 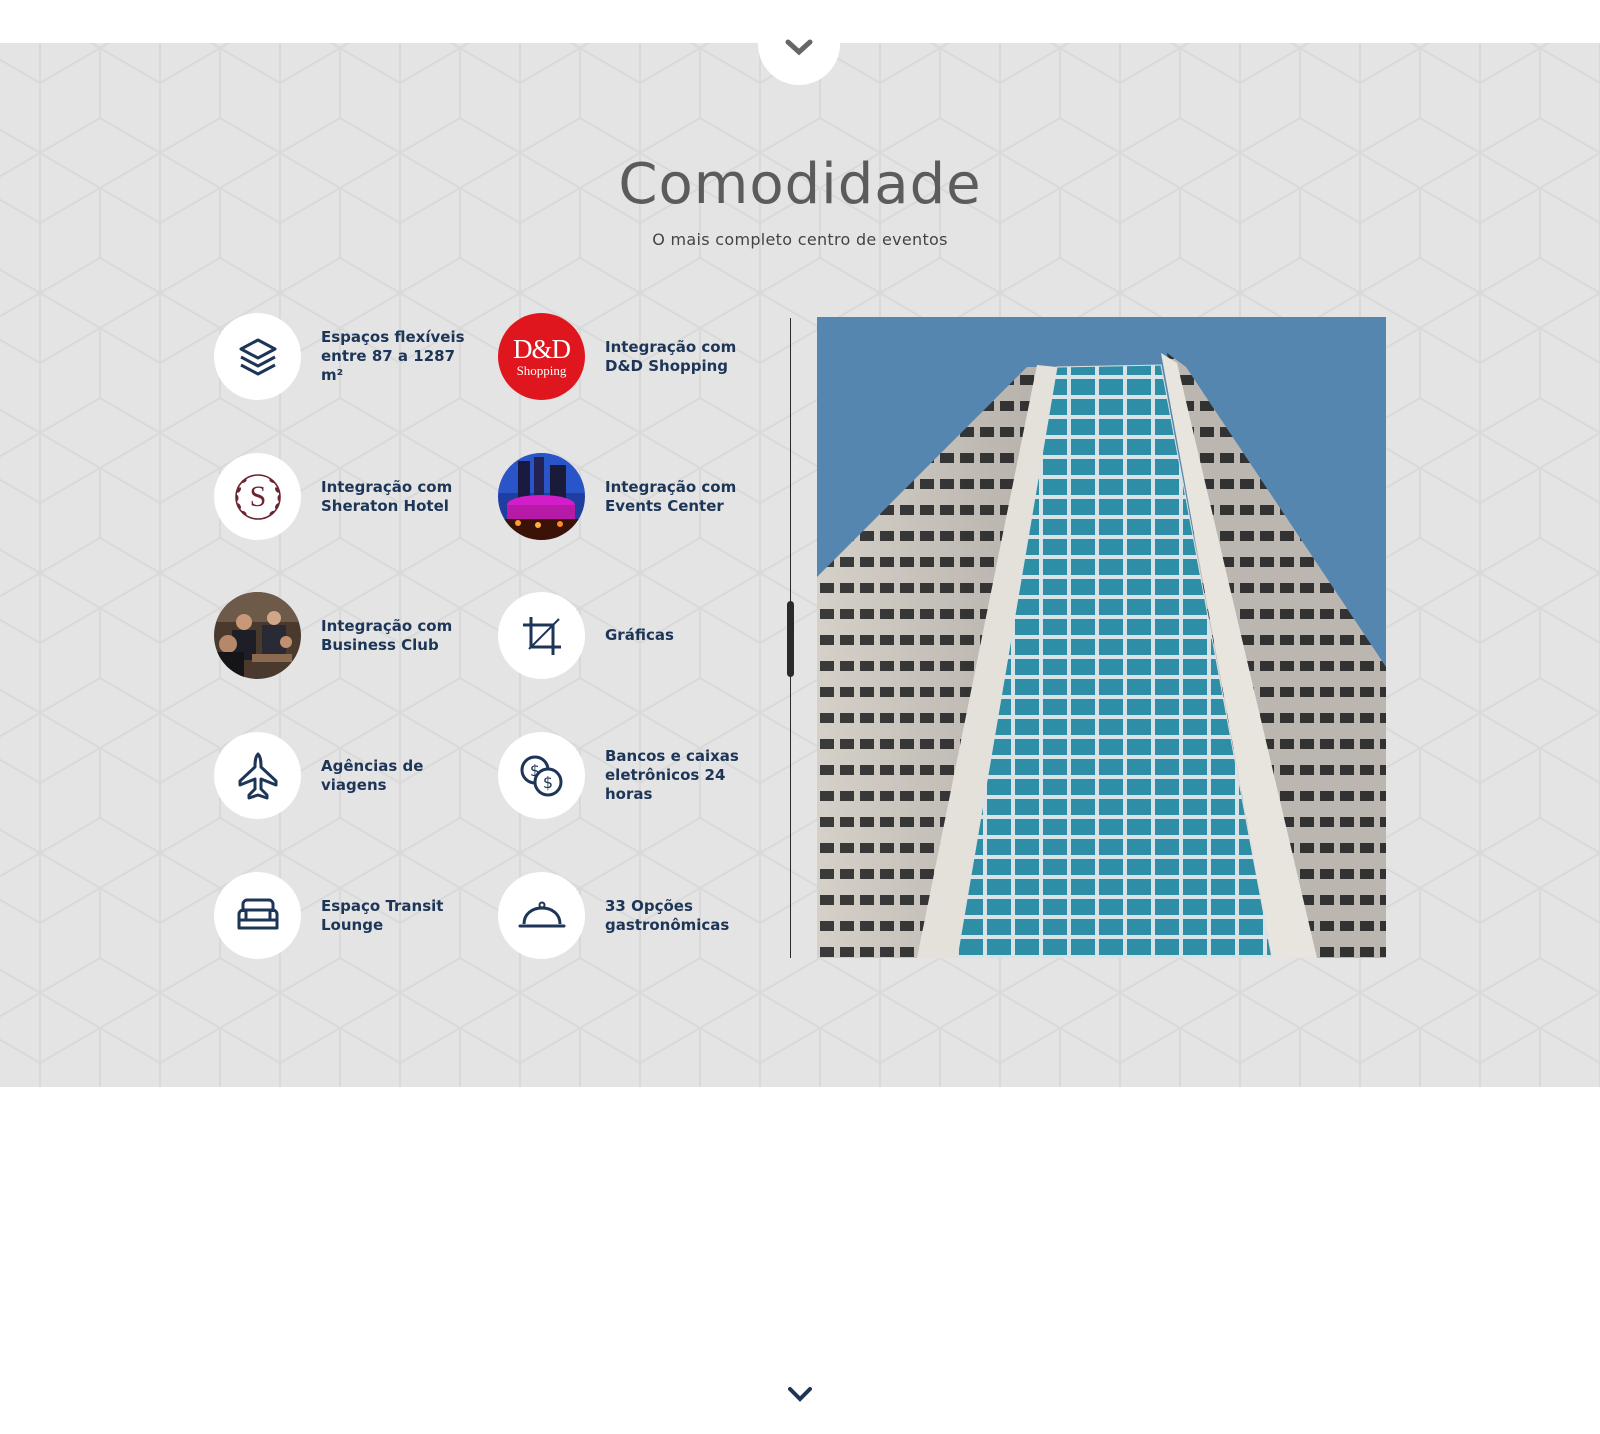 I want to click on section-title: Comodidade, so click(x=800, y=184).